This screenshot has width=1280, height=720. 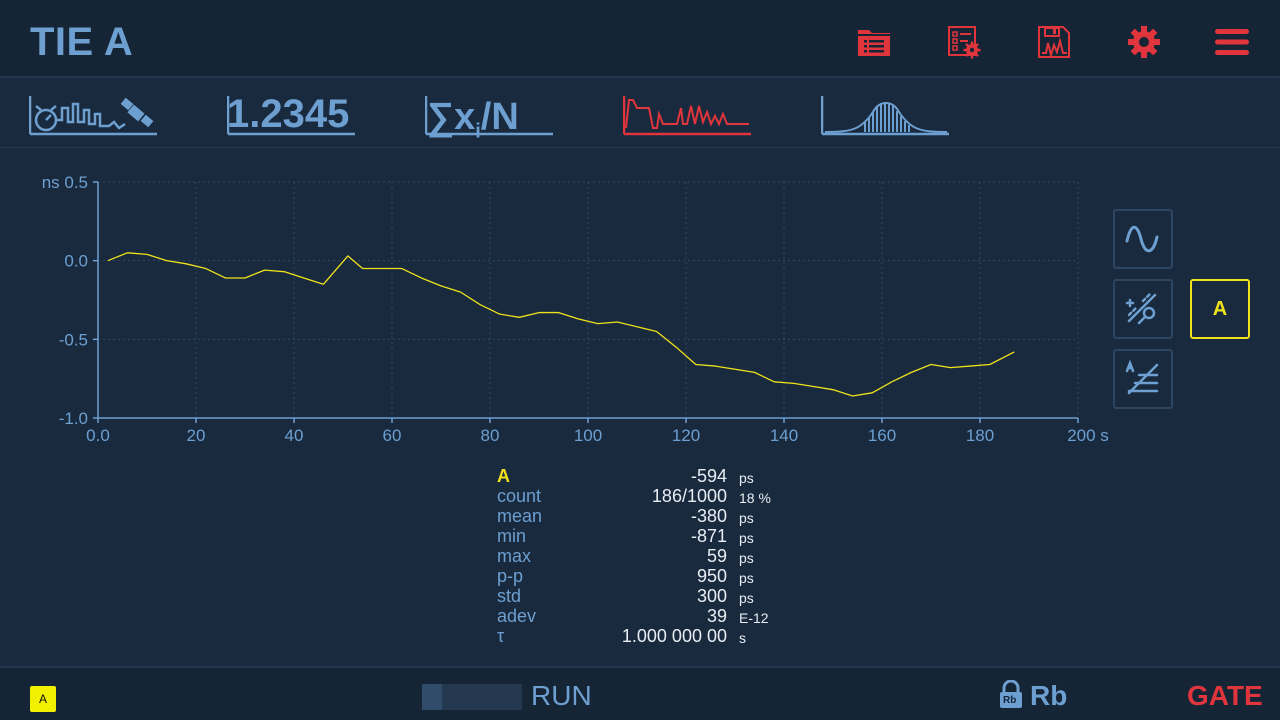 What do you see at coordinates (1010, 700) in the screenshot?
I see `lock-label: Rb` at bounding box center [1010, 700].